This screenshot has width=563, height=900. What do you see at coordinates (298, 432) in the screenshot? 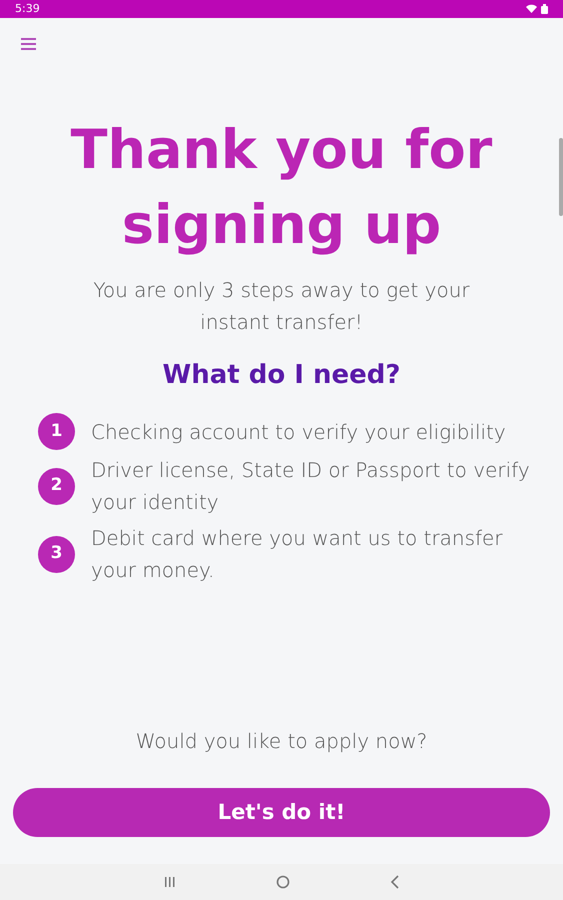
I see `step-text: Checking account to verify your eligibility` at bounding box center [298, 432].